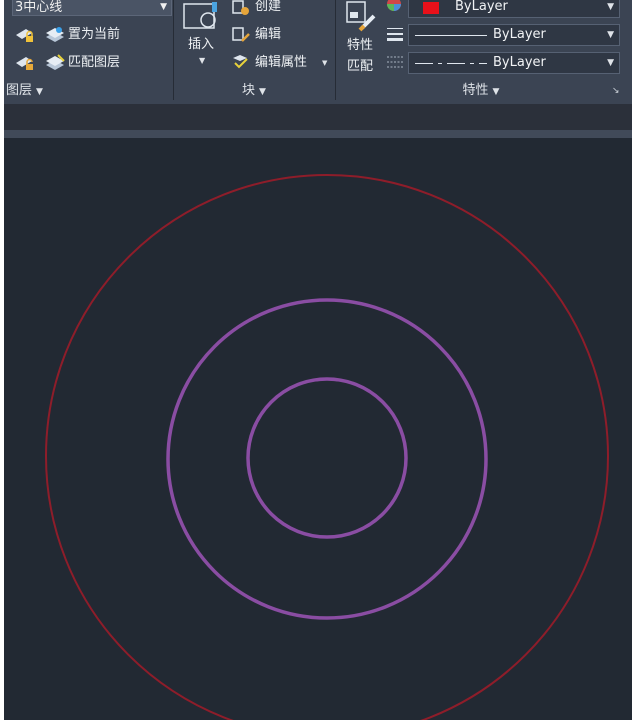 This screenshot has height=720, width=636. Describe the element at coordinates (451, 63) in the screenshot. I see `center-linetype-preview` at that location.